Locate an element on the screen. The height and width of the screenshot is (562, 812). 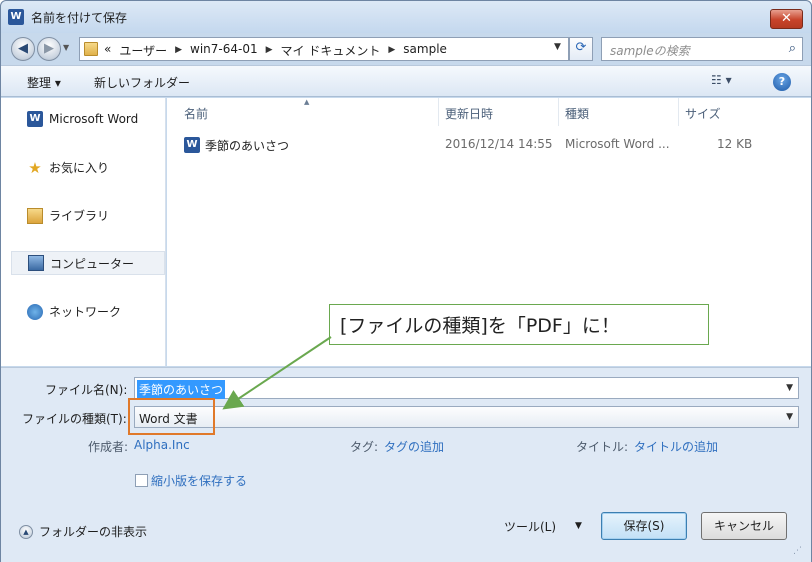
word-document-icon: W is located at coordinates (192, 145).